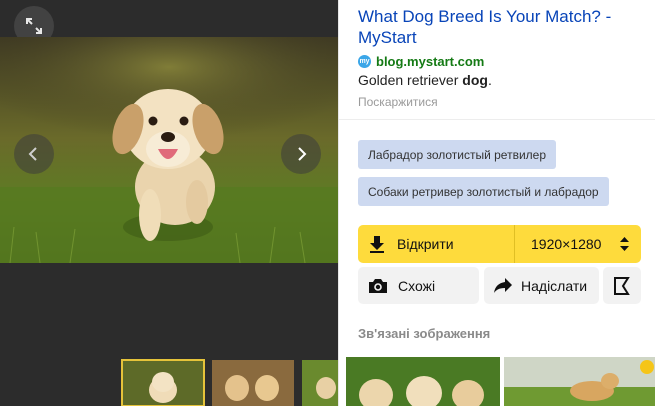 The width and height of the screenshot is (655, 406). What do you see at coordinates (566, 244) in the screenshot?
I see `size-label: 1920×1280` at bounding box center [566, 244].